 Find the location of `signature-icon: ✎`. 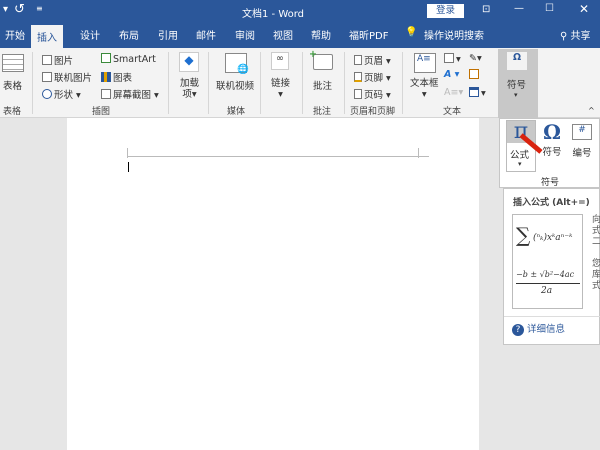

signature-icon: ✎ is located at coordinates (473, 58).